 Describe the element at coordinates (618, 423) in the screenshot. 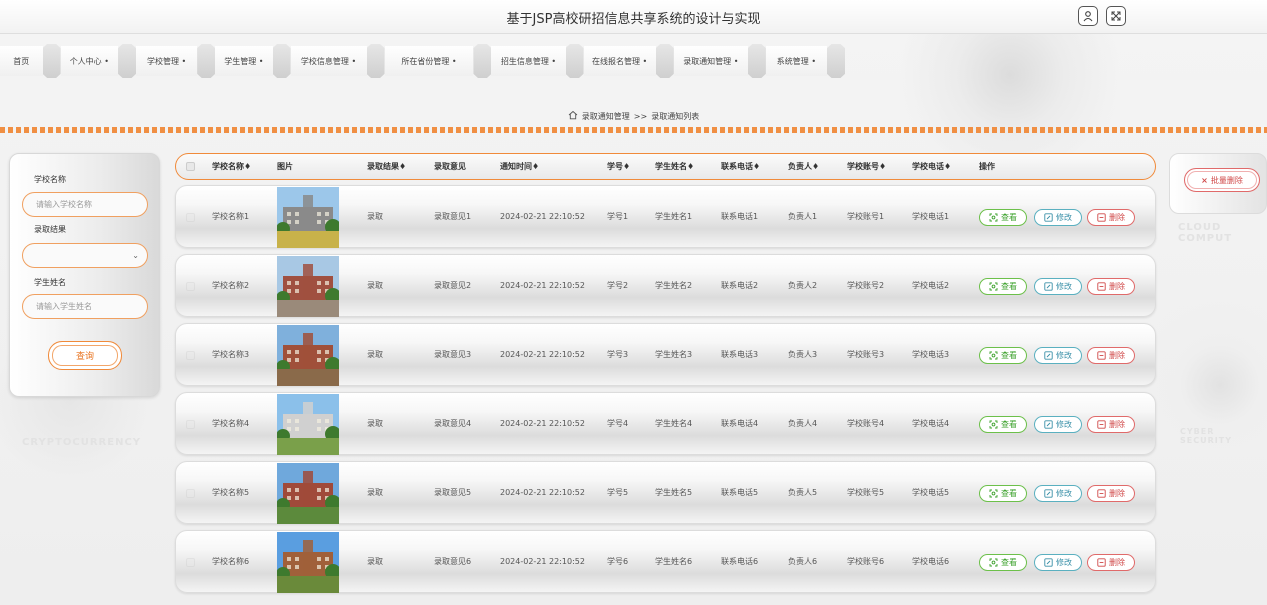

I see `cell-student-id: 学号4` at that location.